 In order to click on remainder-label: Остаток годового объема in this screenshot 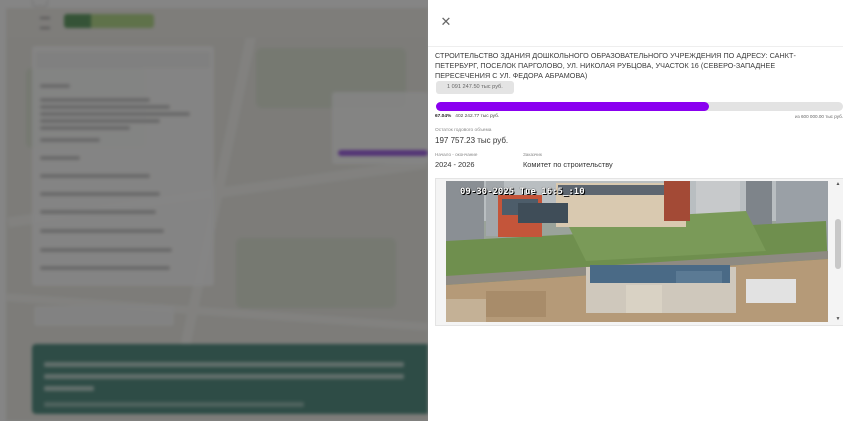, I will do `click(463, 130)`.